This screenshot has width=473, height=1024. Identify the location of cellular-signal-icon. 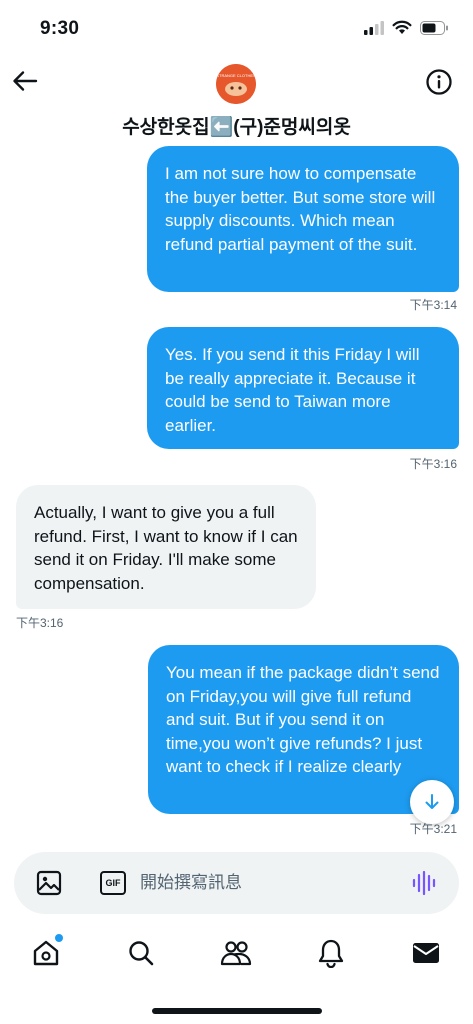
(374, 27).